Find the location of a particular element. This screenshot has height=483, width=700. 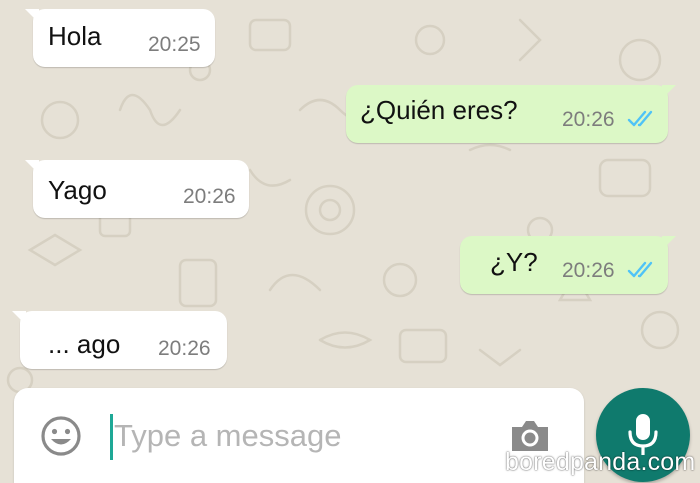

text-cursor is located at coordinates (111, 437).